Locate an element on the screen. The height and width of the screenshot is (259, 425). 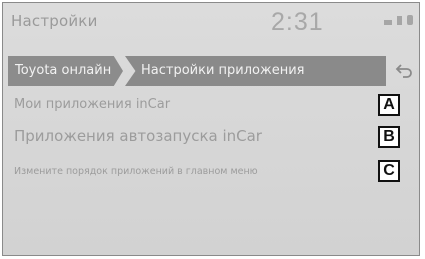
list-item-incar-autostart-apps: Приложения автозапуска inCar is located at coordinates (211, 137).